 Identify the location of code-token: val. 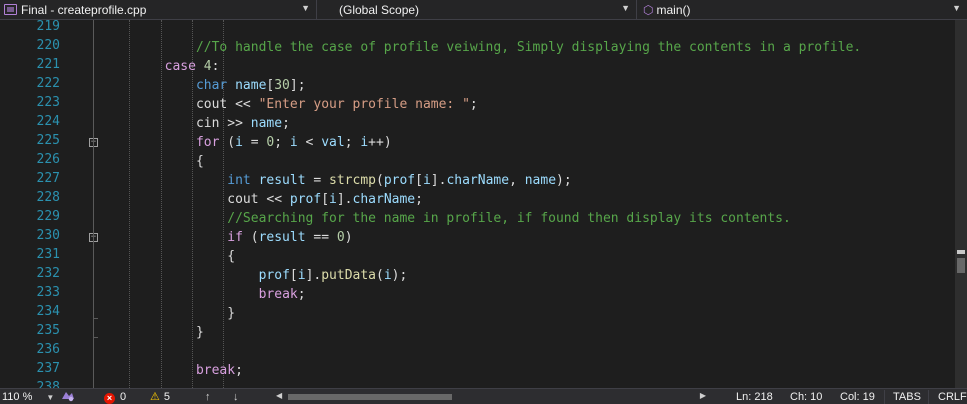
(333, 142).